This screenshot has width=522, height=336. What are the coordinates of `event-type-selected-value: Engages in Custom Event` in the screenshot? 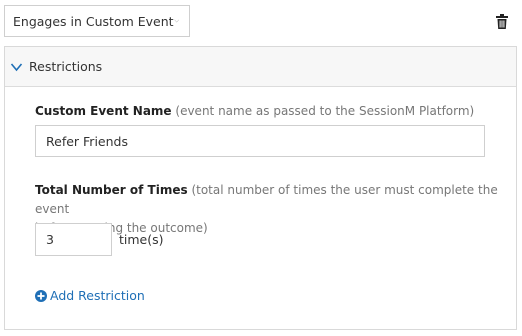 It's located at (93, 21).